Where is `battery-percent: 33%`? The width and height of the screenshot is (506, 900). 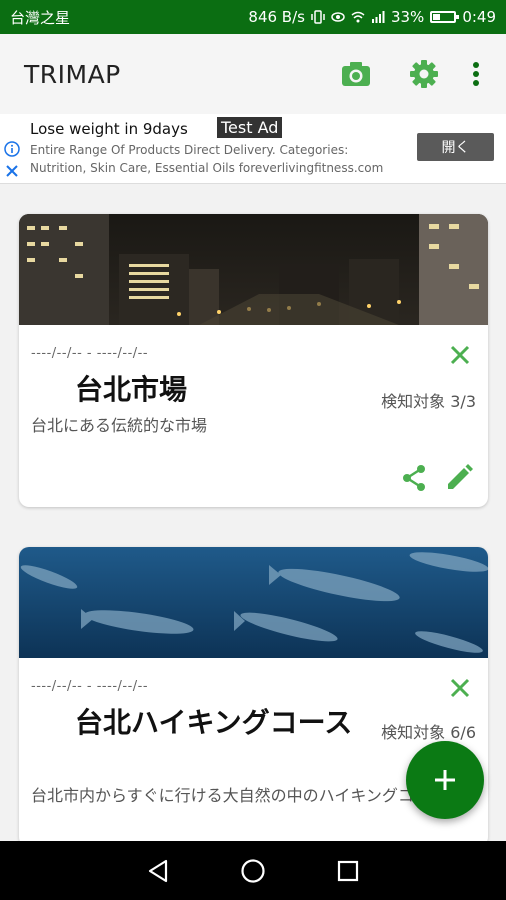 battery-percent: 33% is located at coordinates (407, 17).